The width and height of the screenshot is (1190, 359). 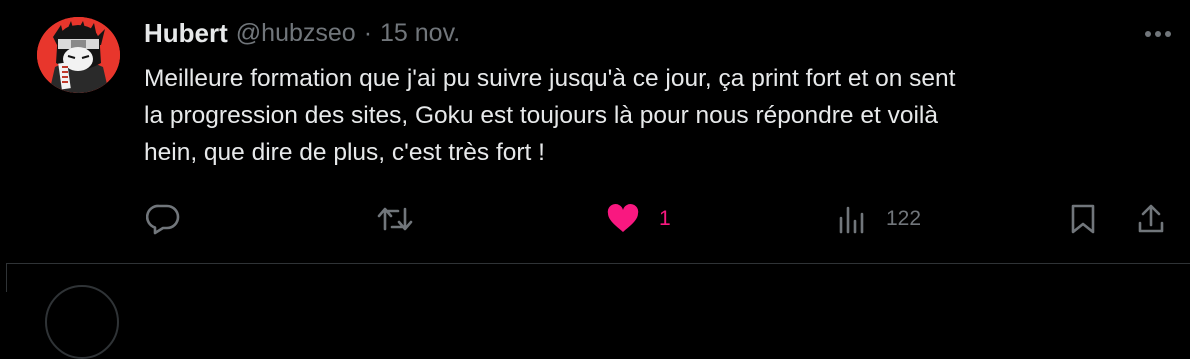 What do you see at coordinates (186, 33) in the screenshot?
I see `author-name: Hubert` at bounding box center [186, 33].